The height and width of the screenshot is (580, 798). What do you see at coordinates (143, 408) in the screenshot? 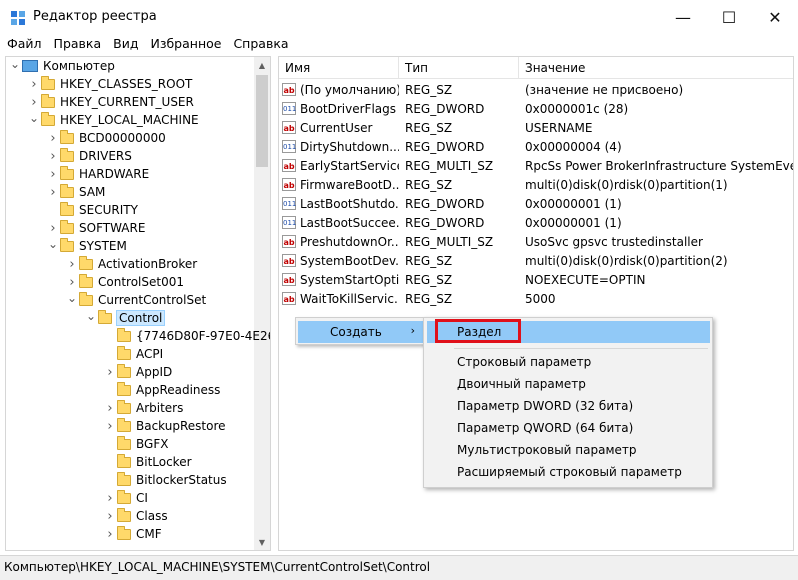
I see `tree-node: › Arbiters` at bounding box center [143, 408].